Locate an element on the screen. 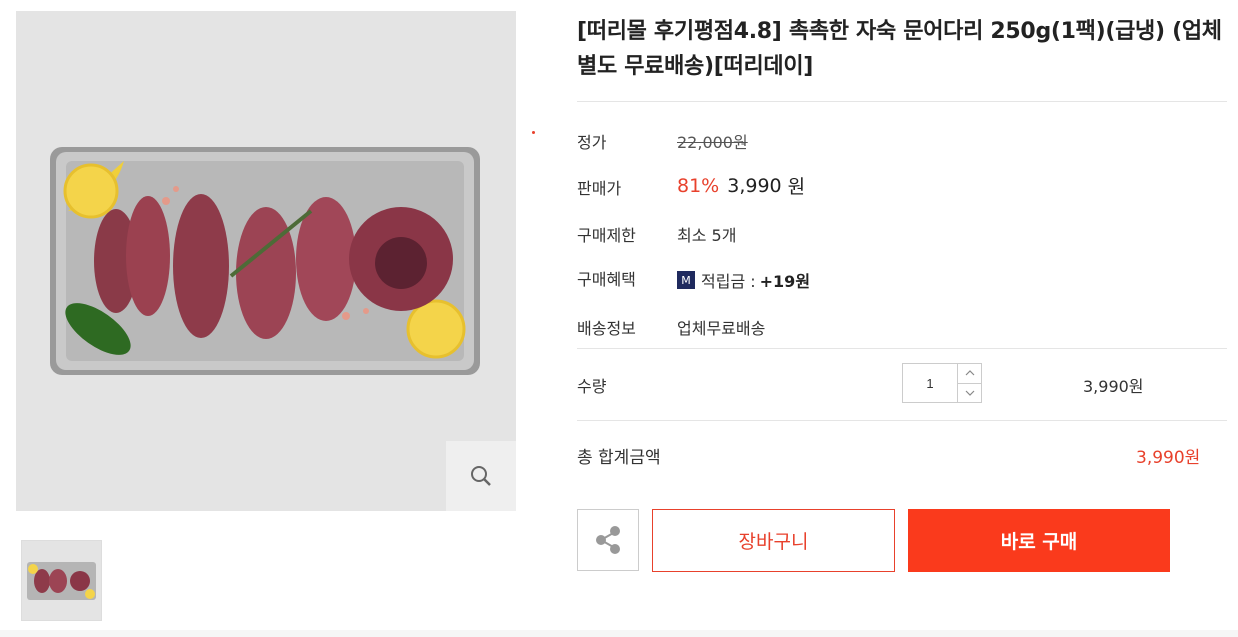 The height and width of the screenshot is (637, 1238). quantity-decrease-button is located at coordinates (969, 392).